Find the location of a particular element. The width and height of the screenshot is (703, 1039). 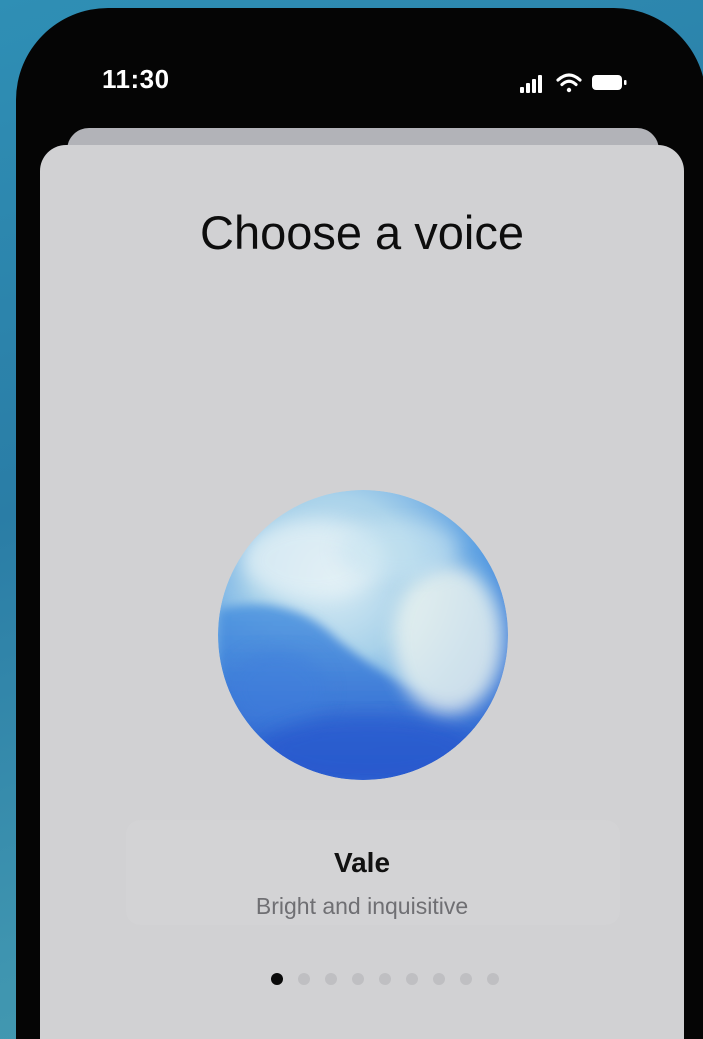

status-bar: 11:30 is located at coordinates (359, 68).